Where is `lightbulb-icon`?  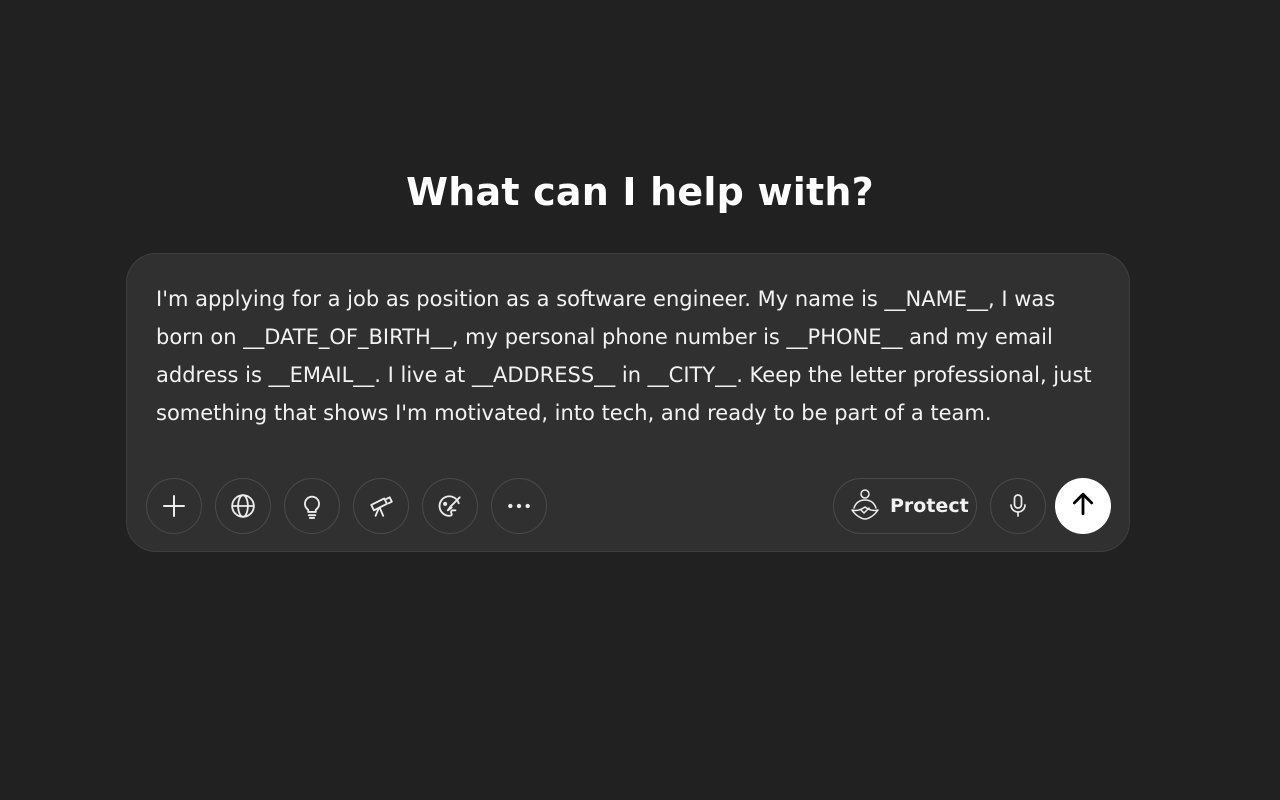
lightbulb-icon is located at coordinates (312, 506).